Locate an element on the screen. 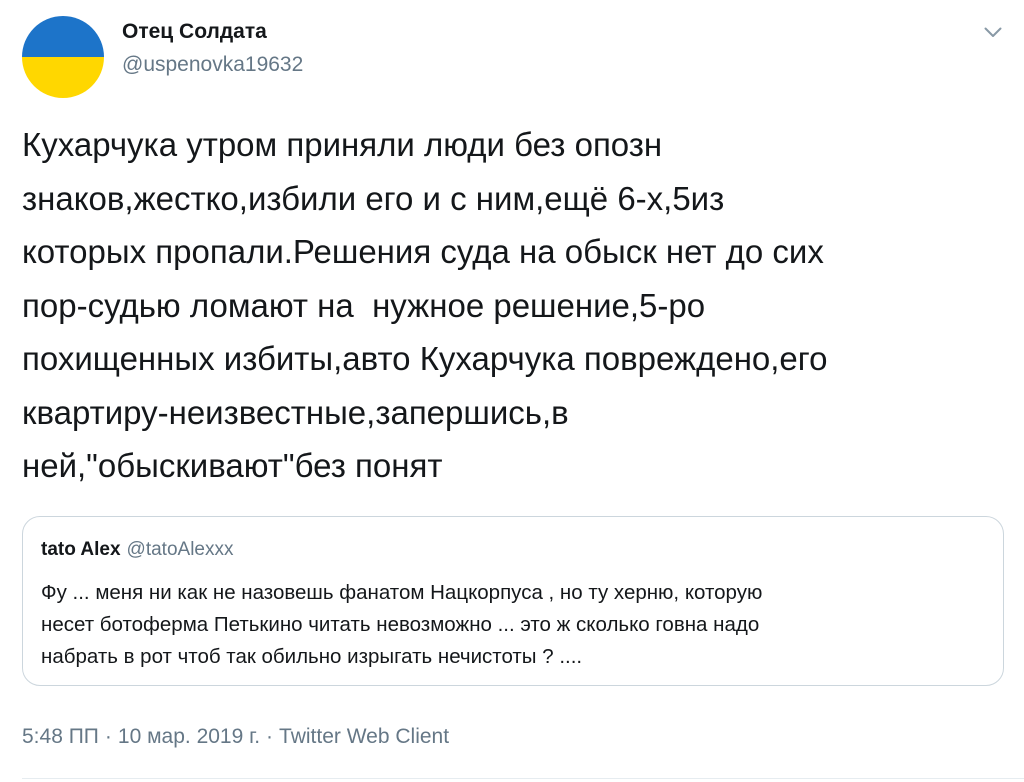 This screenshot has height=782, width=1024. tweet-date: 10 мар. 2019 г. is located at coordinates (189, 736).